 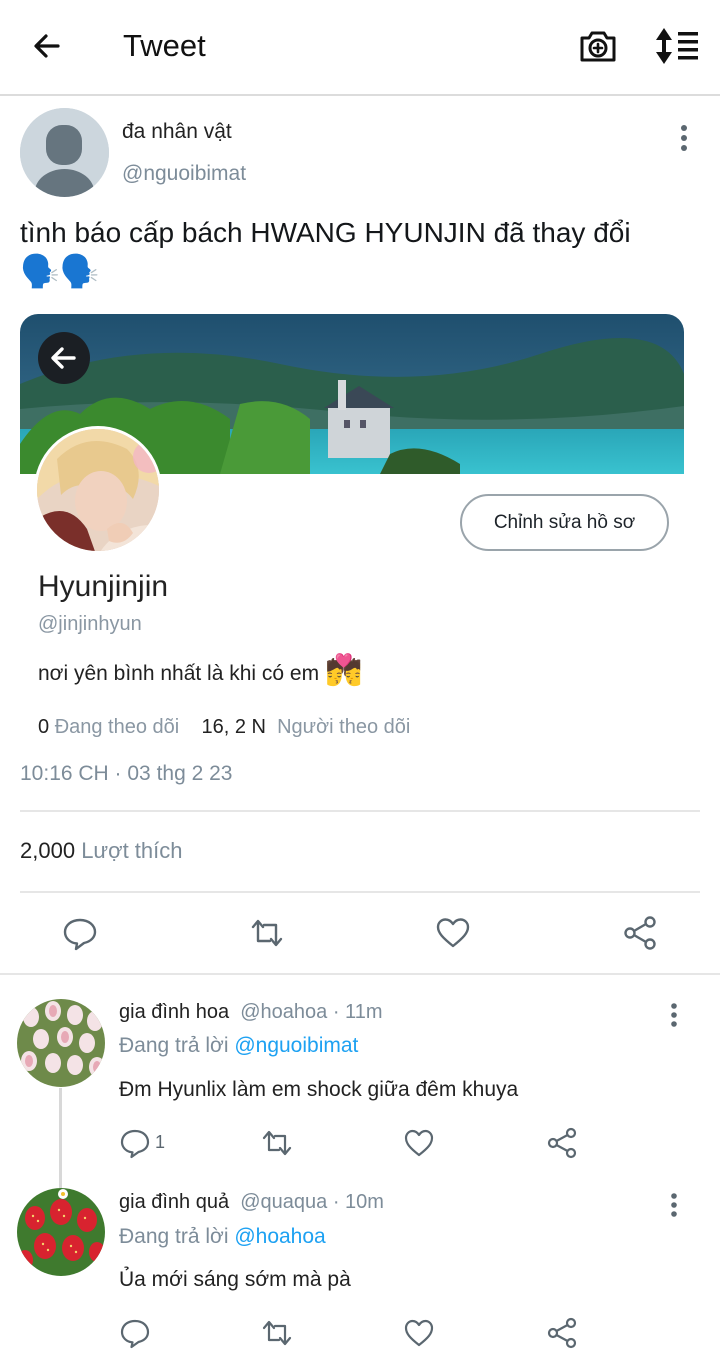 I want to click on profile-stats: 0 Đang theo dõi 16, 2 N Người theo dõi, so click(x=224, y=727).